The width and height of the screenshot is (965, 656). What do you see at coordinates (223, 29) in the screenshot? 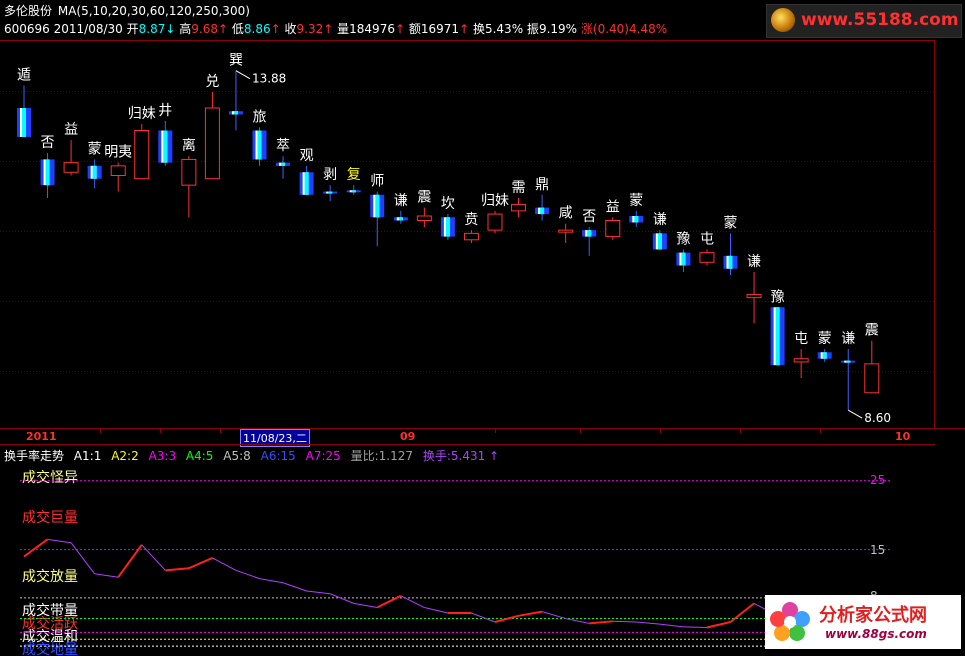
I see `high-arrow-icon: ↑` at bounding box center [223, 29].